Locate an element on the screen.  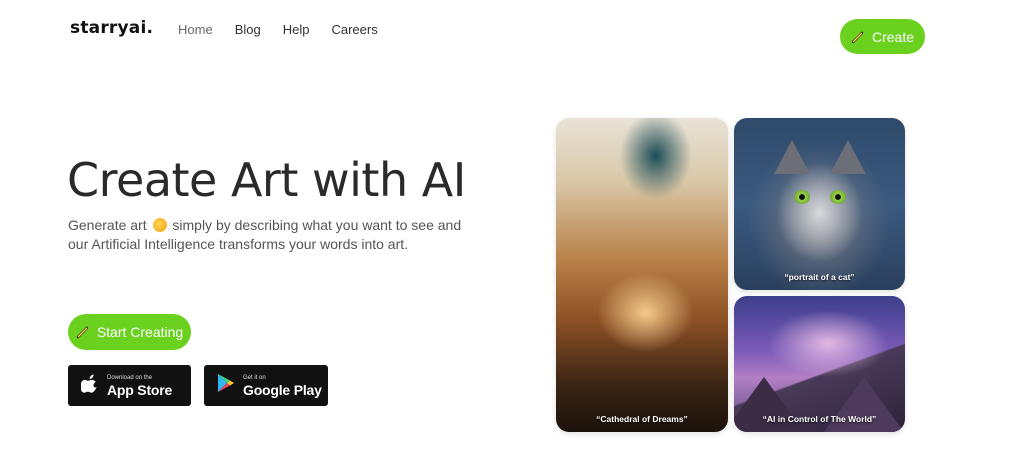
nav-home: Home is located at coordinates (195, 29).